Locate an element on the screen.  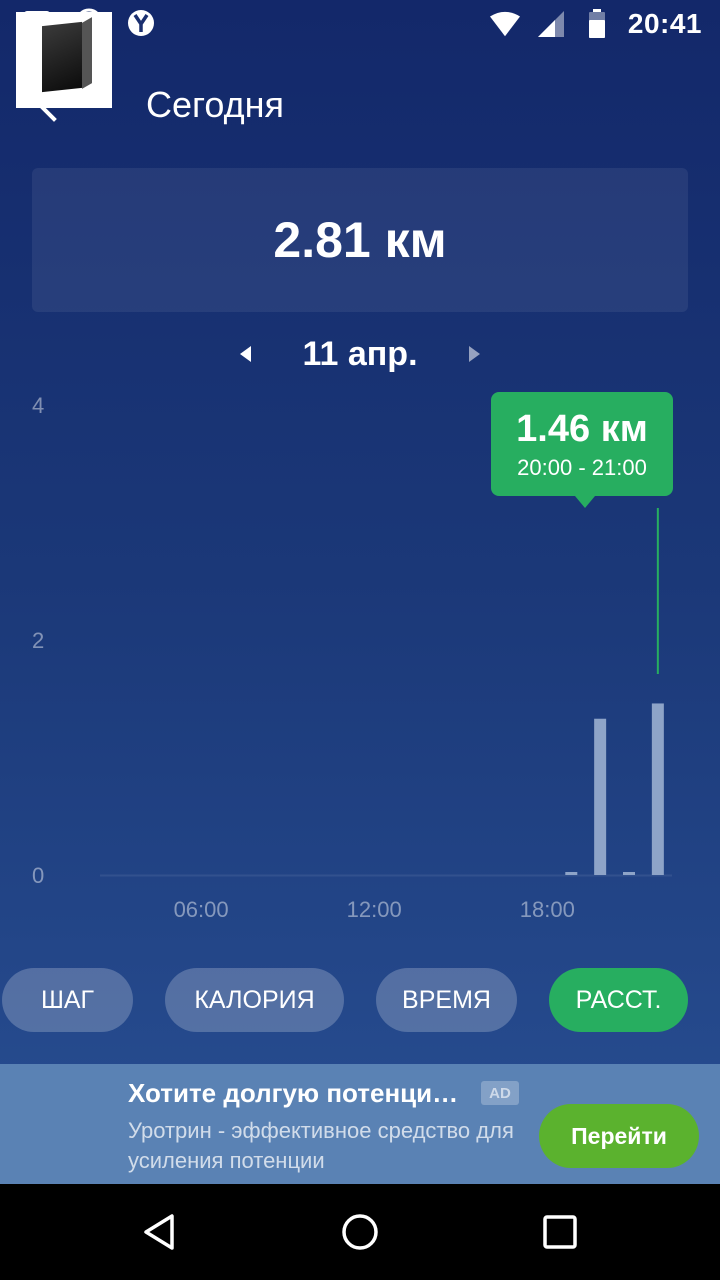
yandex-icon is located at coordinates (141, 23).